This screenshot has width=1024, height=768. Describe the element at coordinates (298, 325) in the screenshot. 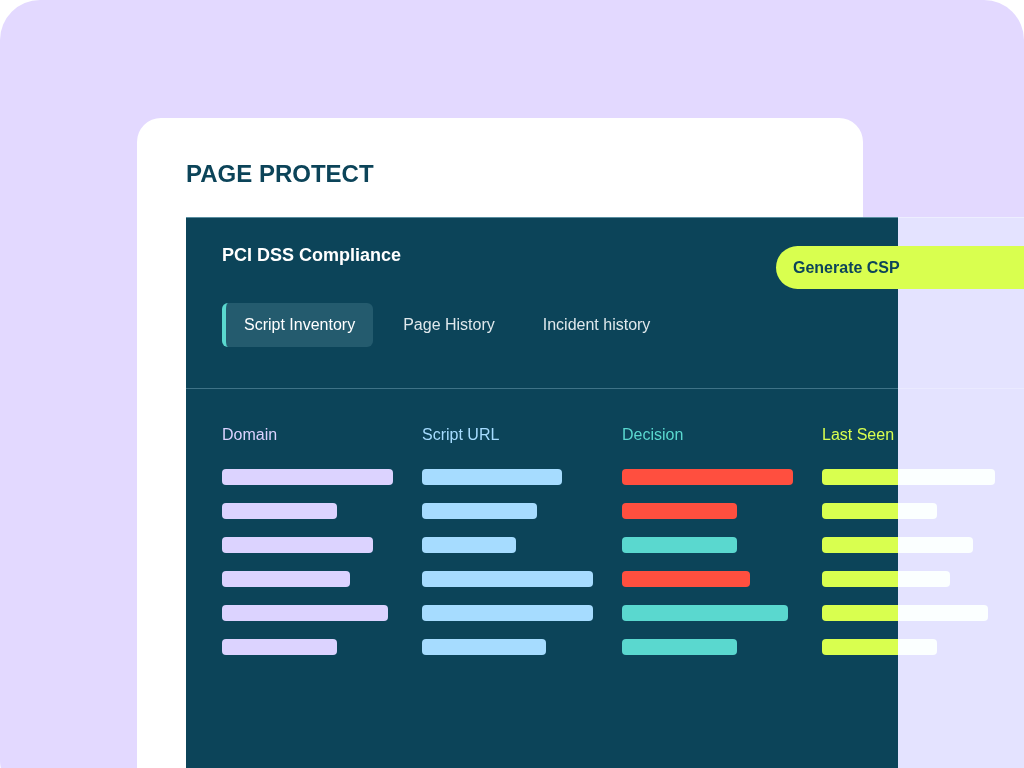

I see `tab: Script Inventory` at that location.